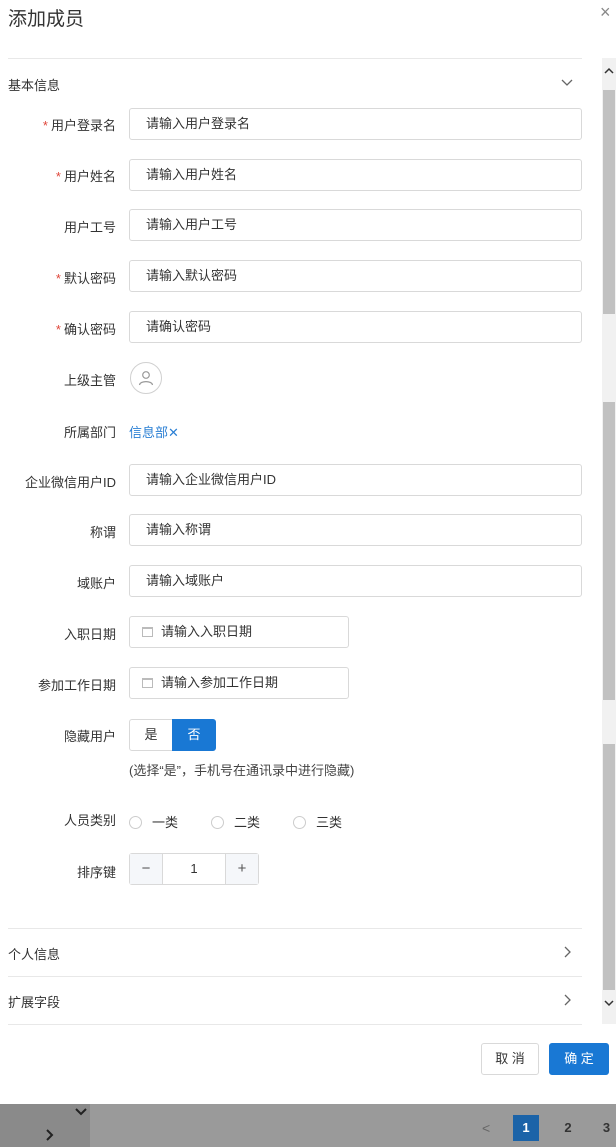 Image resolution: width=616 pixels, height=1147 pixels. What do you see at coordinates (317, 821) in the screenshot?
I see `radio-category-3: 三类` at bounding box center [317, 821].